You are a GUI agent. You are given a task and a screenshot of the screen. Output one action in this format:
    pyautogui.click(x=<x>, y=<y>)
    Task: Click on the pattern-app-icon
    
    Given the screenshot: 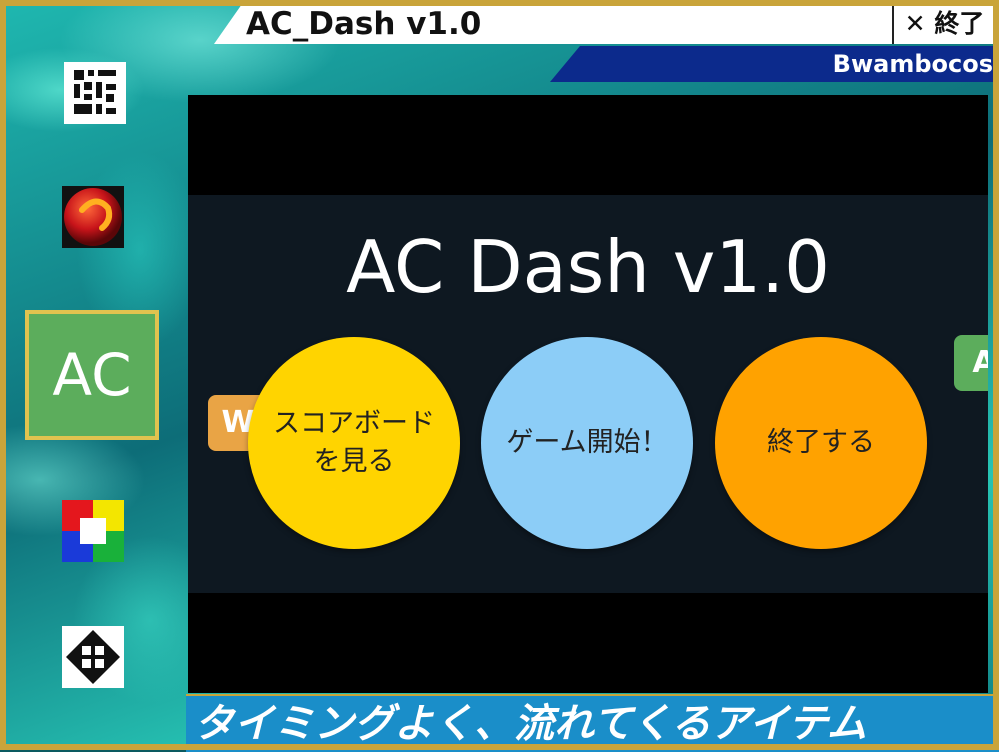 What is the action you would take?
    pyautogui.click(x=93, y=657)
    